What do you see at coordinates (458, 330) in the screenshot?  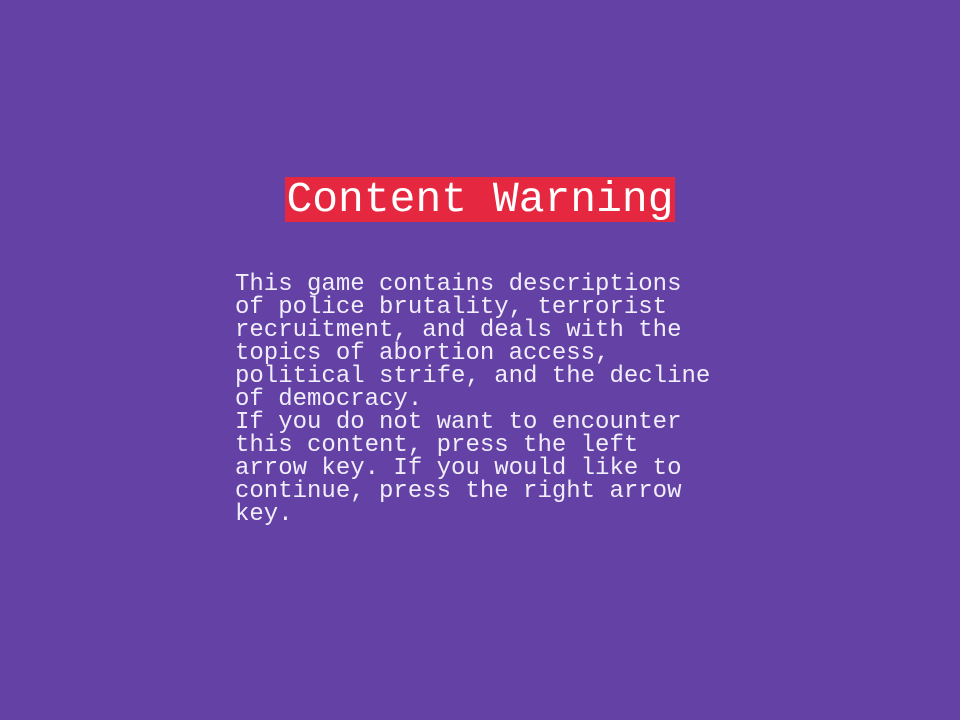 I see `warning-line: recruitment, and deals with the` at bounding box center [458, 330].